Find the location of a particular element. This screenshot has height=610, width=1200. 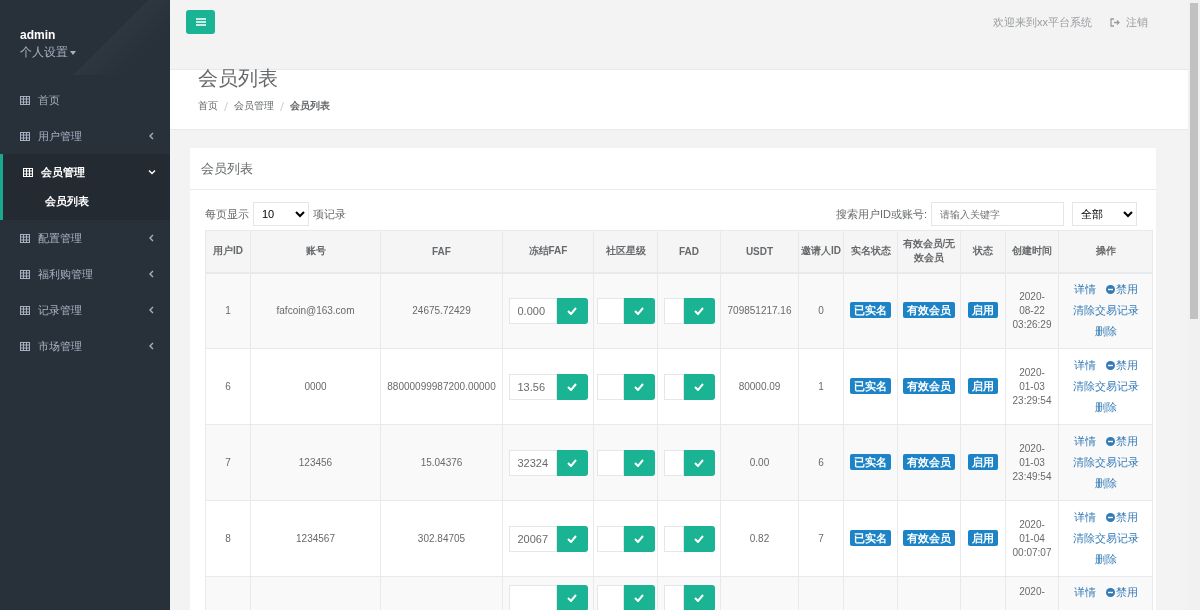

faf-cell: 15.04376 is located at coordinates (441, 462).